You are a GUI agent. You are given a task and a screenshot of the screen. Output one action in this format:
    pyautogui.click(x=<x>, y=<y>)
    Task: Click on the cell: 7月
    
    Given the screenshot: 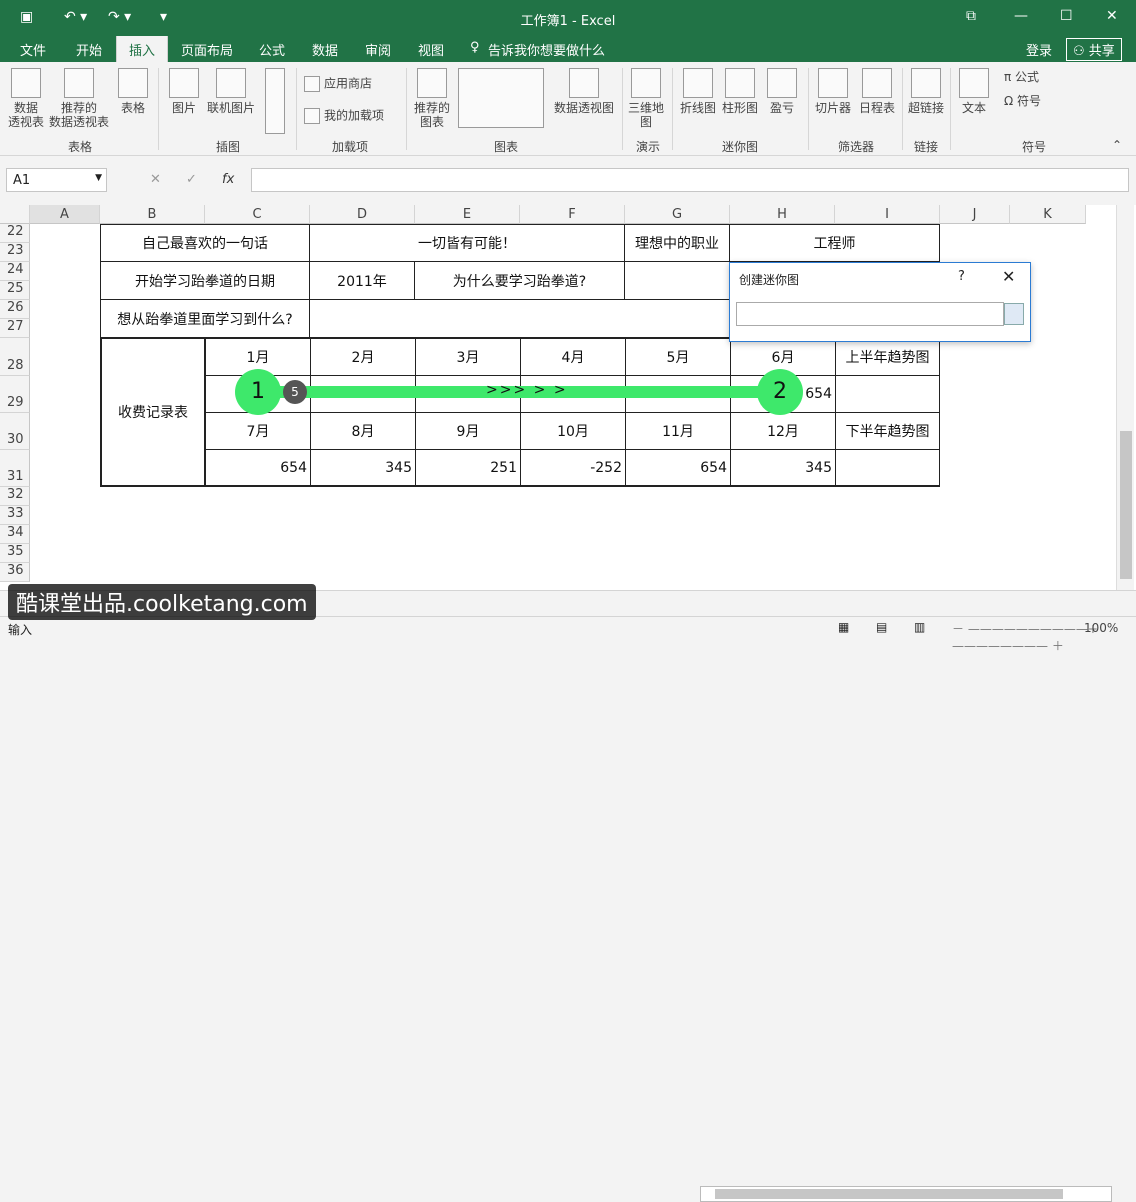 What is the action you would take?
    pyautogui.click(x=258, y=431)
    